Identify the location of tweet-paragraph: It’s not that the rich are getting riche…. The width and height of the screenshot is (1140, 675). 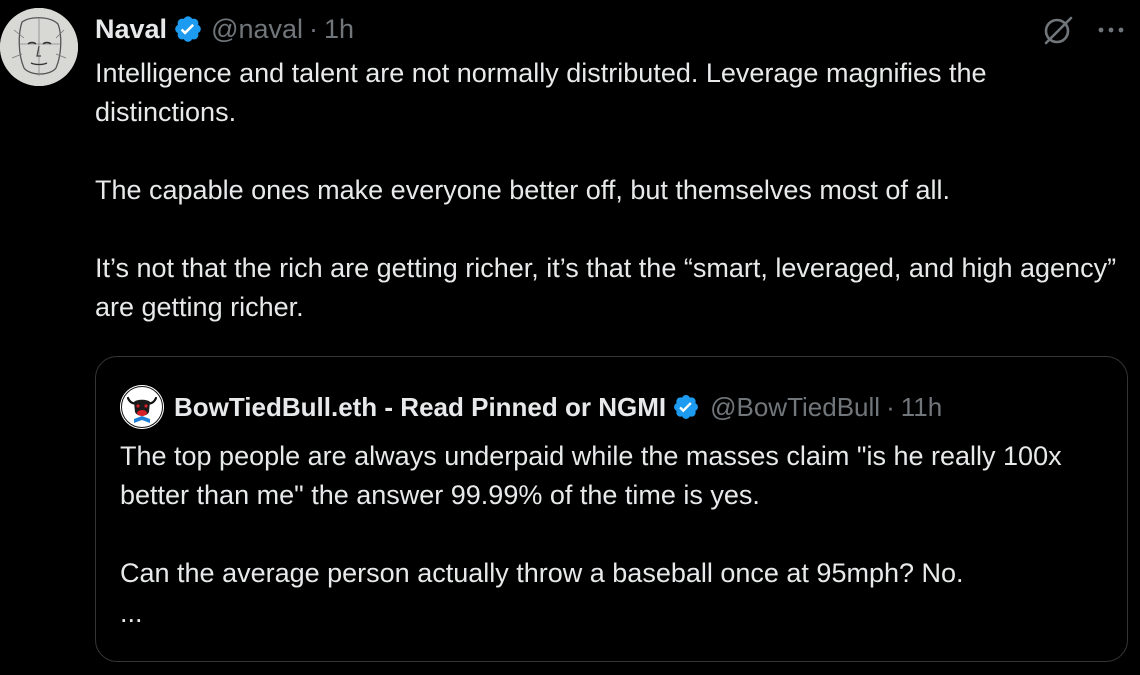
(606, 287).